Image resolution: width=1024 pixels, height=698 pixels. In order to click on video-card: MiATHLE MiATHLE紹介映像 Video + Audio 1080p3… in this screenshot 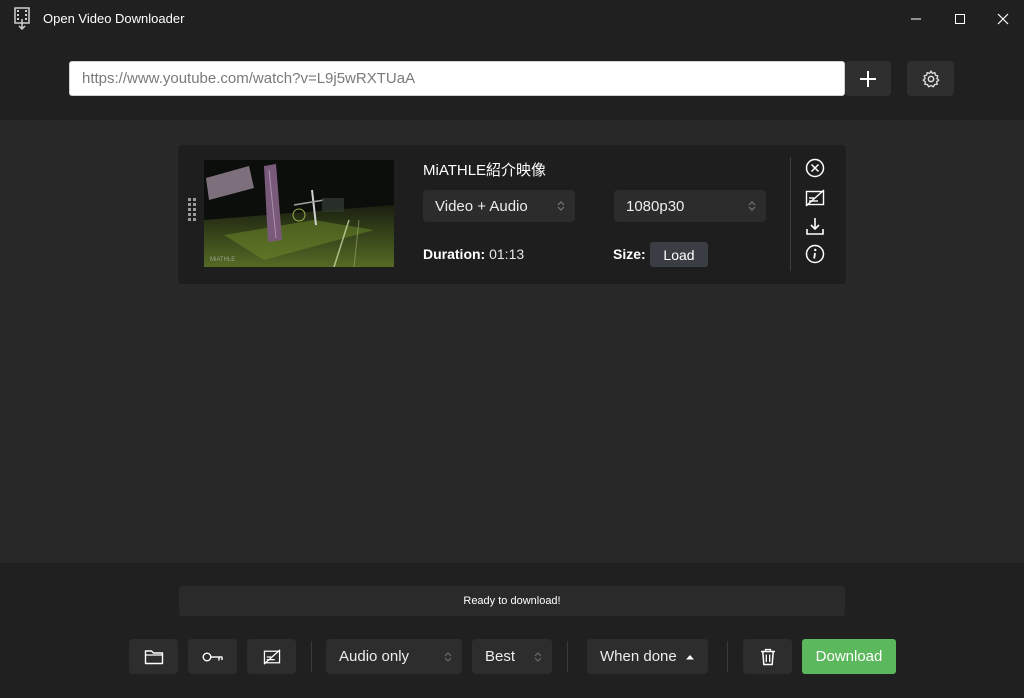, I will do `click(512, 214)`.